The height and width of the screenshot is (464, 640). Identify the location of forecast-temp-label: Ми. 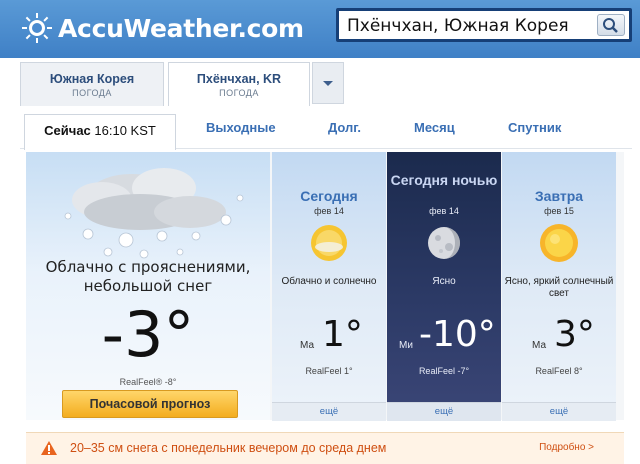
(406, 345).